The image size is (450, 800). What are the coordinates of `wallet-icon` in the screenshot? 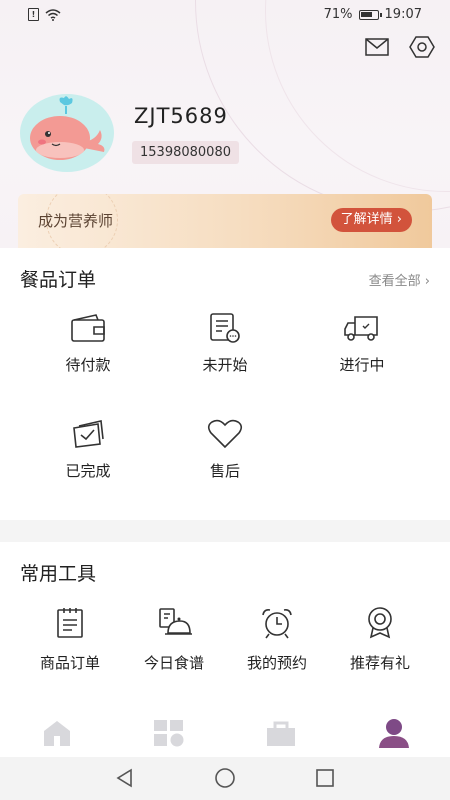 It's located at (88, 328).